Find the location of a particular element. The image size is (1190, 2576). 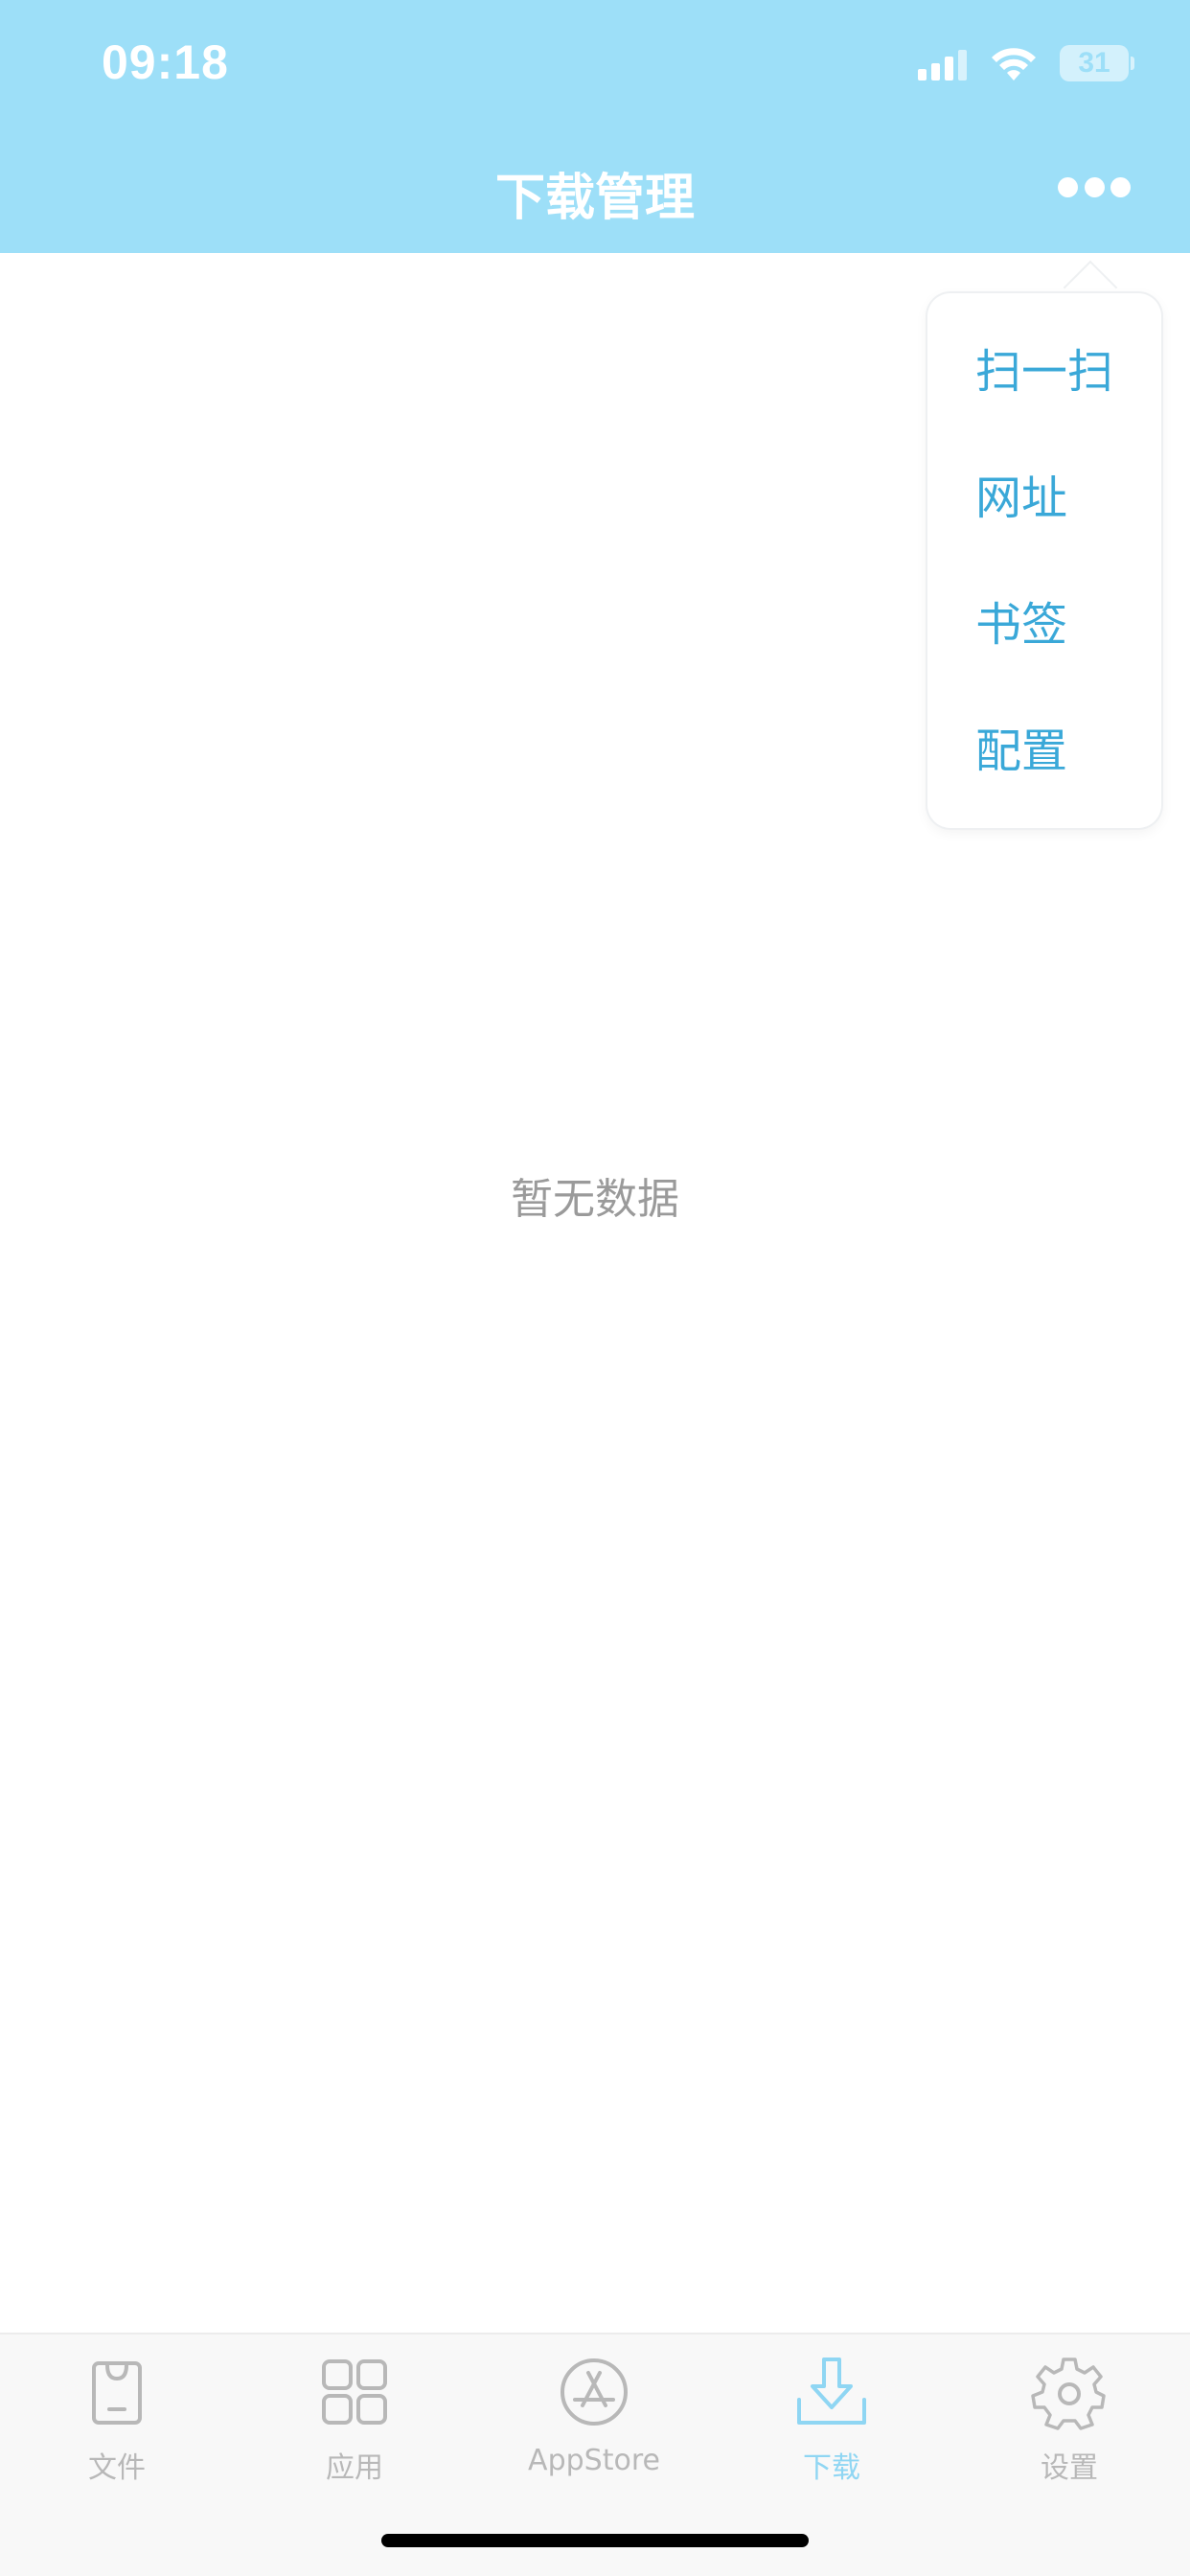

appstore-icon is located at coordinates (594, 2392).